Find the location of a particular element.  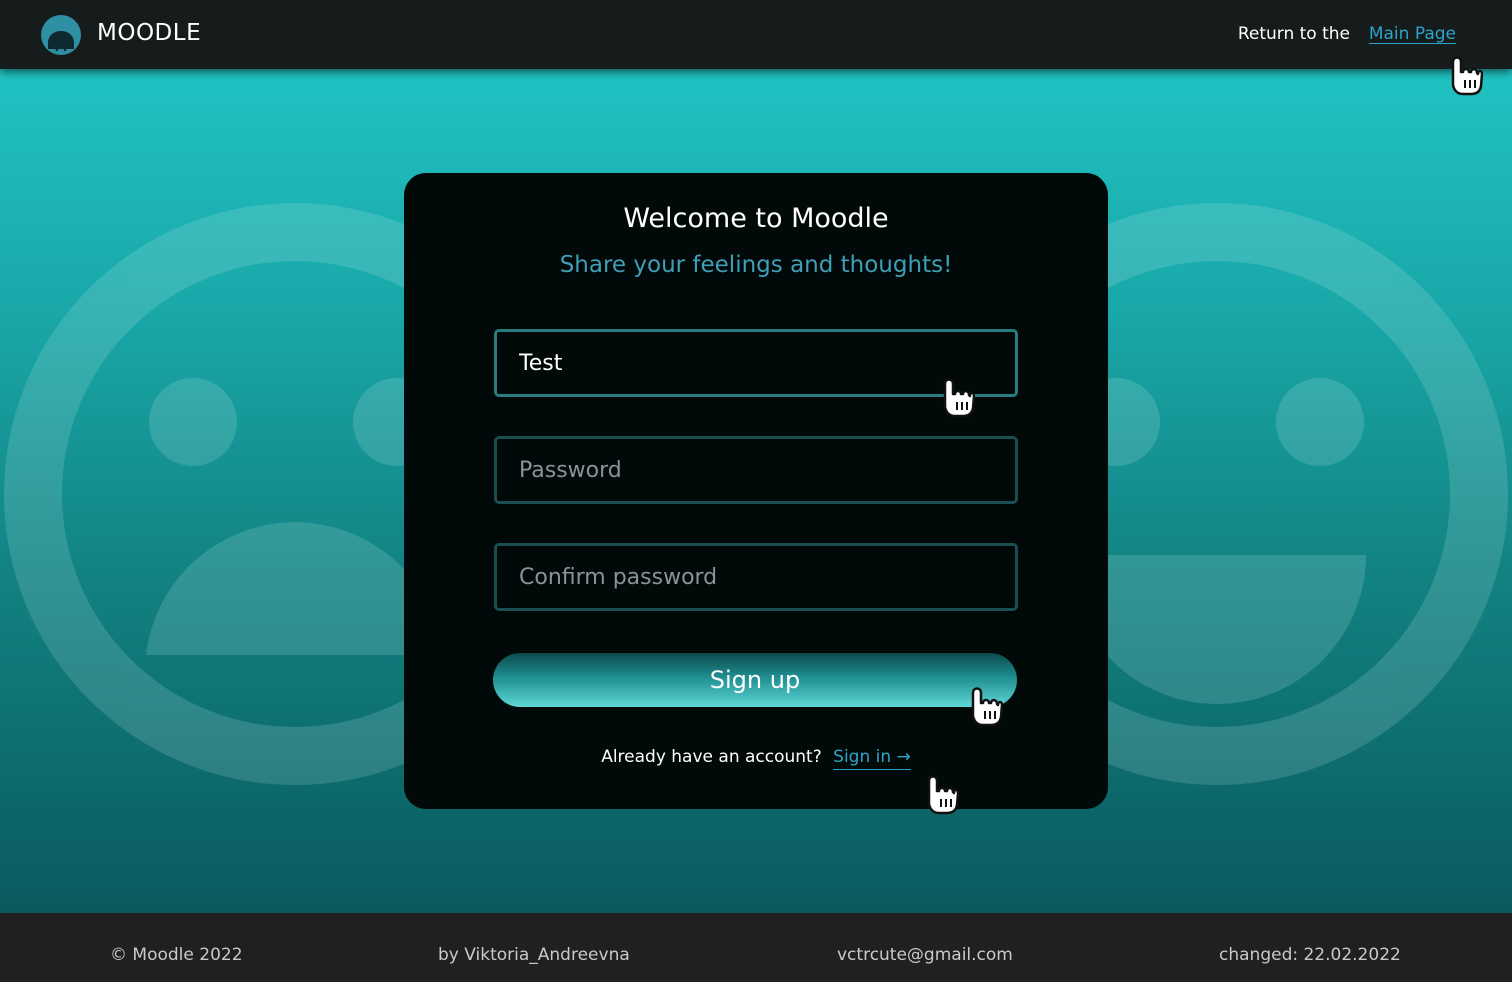

confirm-password-field is located at coordinates (756, 577).